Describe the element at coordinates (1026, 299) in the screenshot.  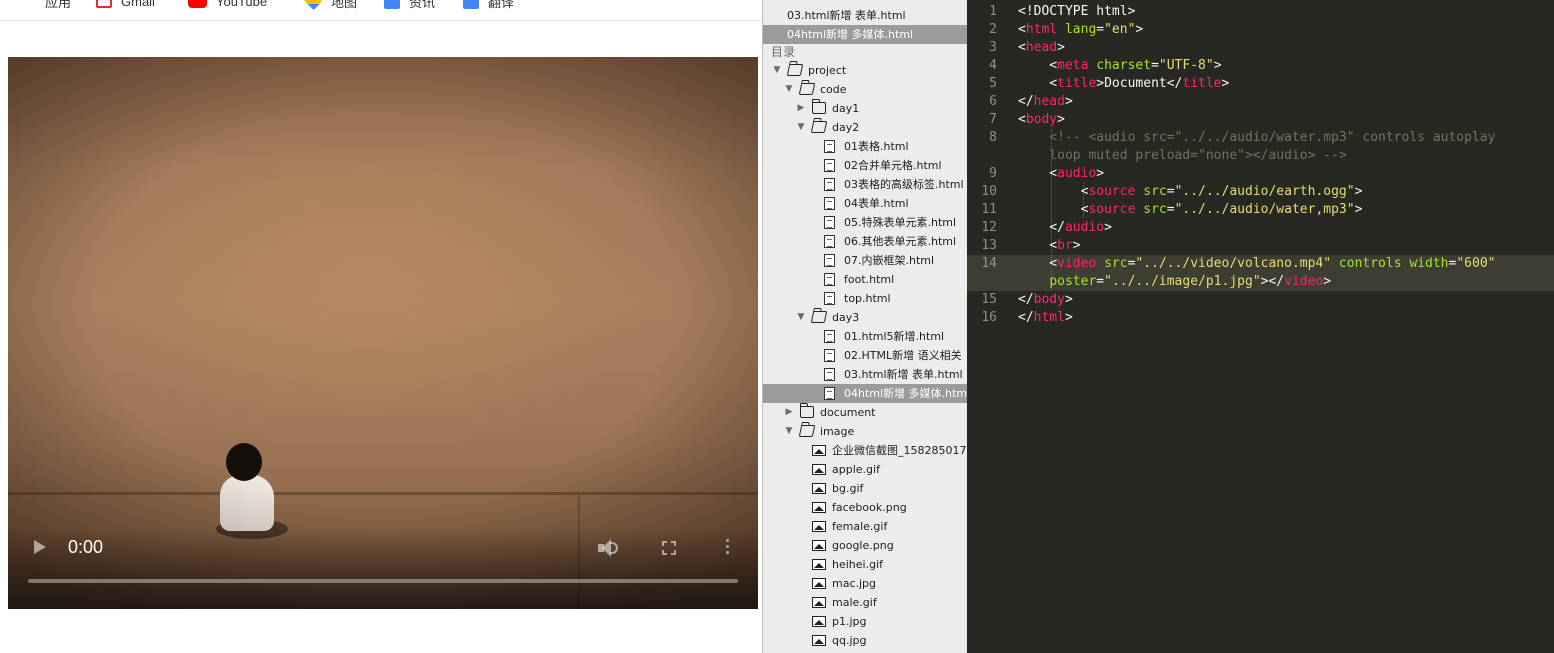
I see `code-token-punct: </` at that location.